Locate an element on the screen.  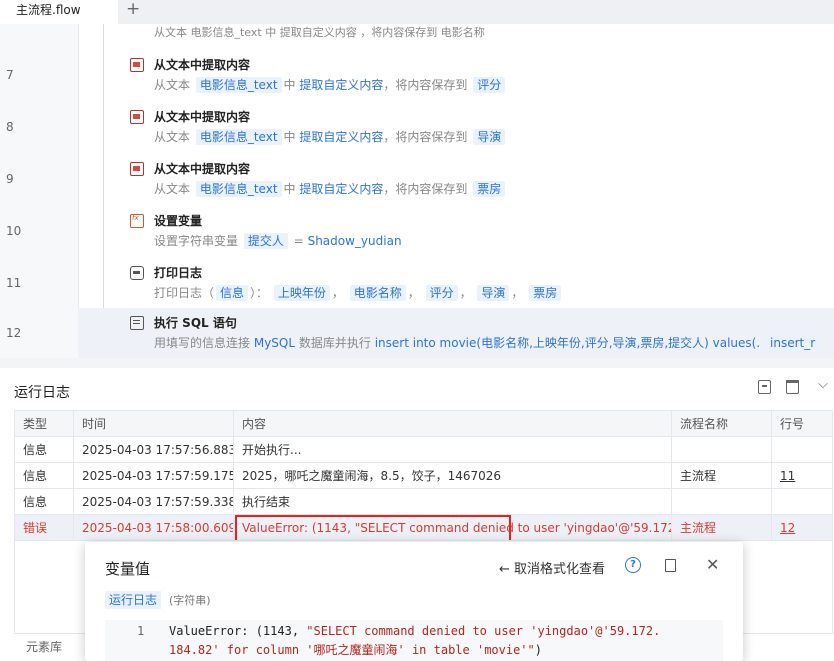
tab-main-flow: 主流程.flow is located at coordinates (59, 12).